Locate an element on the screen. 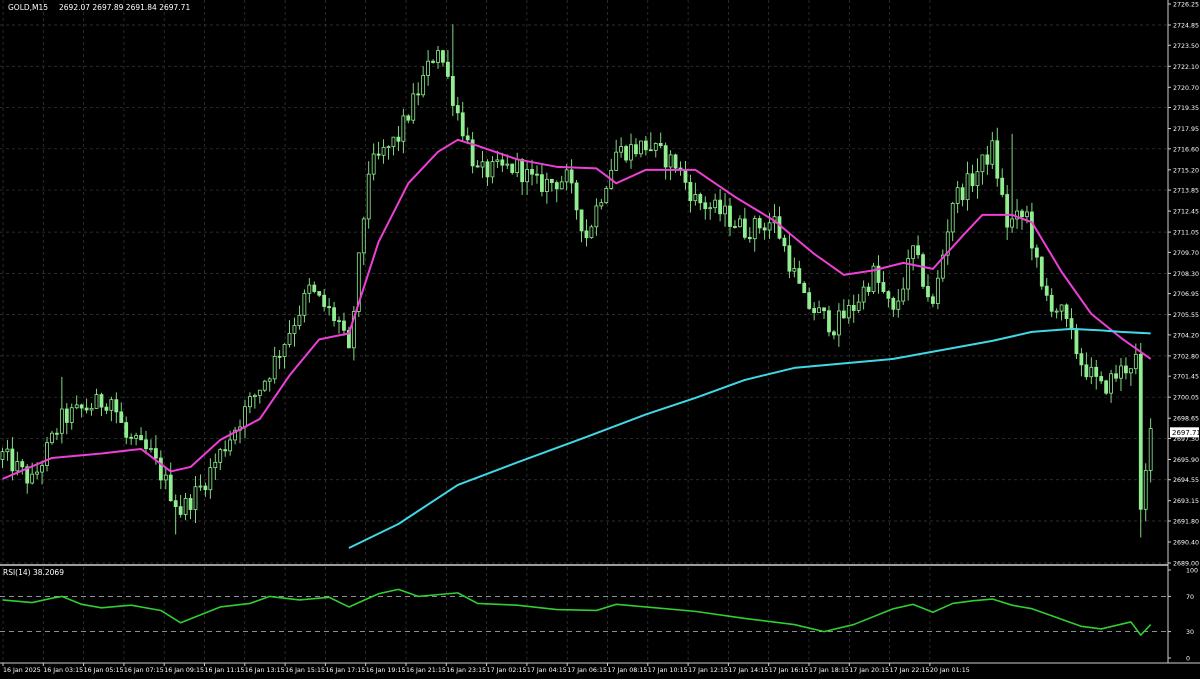 This screenshot has width=1200, height=679. price-tick-label: 2708.30 is located at coordinates (1186, 274).